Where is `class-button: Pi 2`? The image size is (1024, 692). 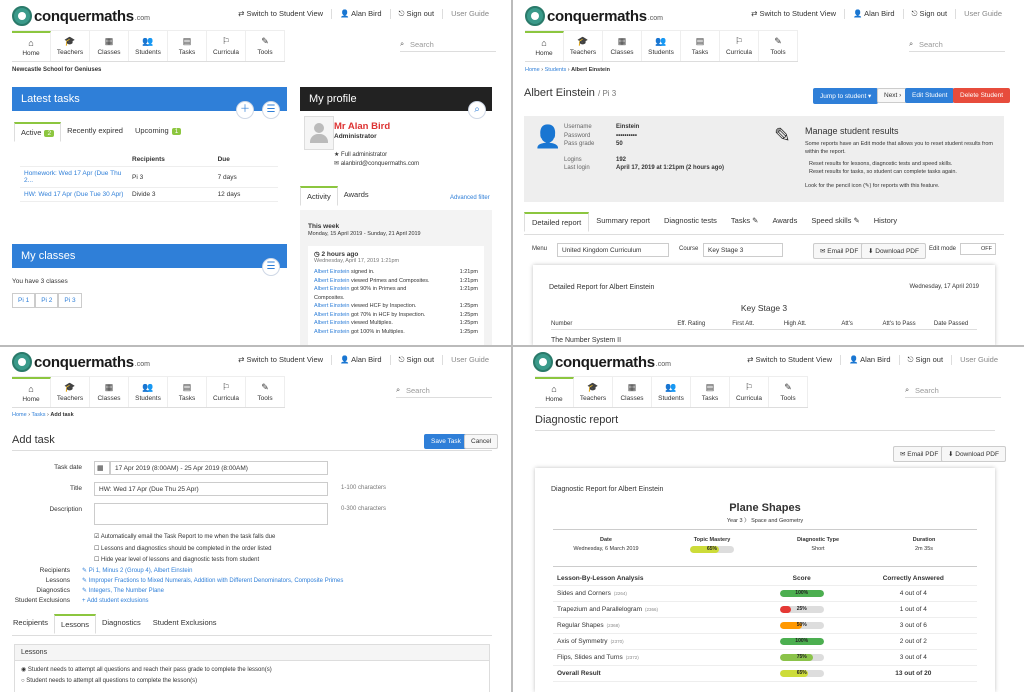 class-button: Pi 2 is located at coordinates (47, 300).